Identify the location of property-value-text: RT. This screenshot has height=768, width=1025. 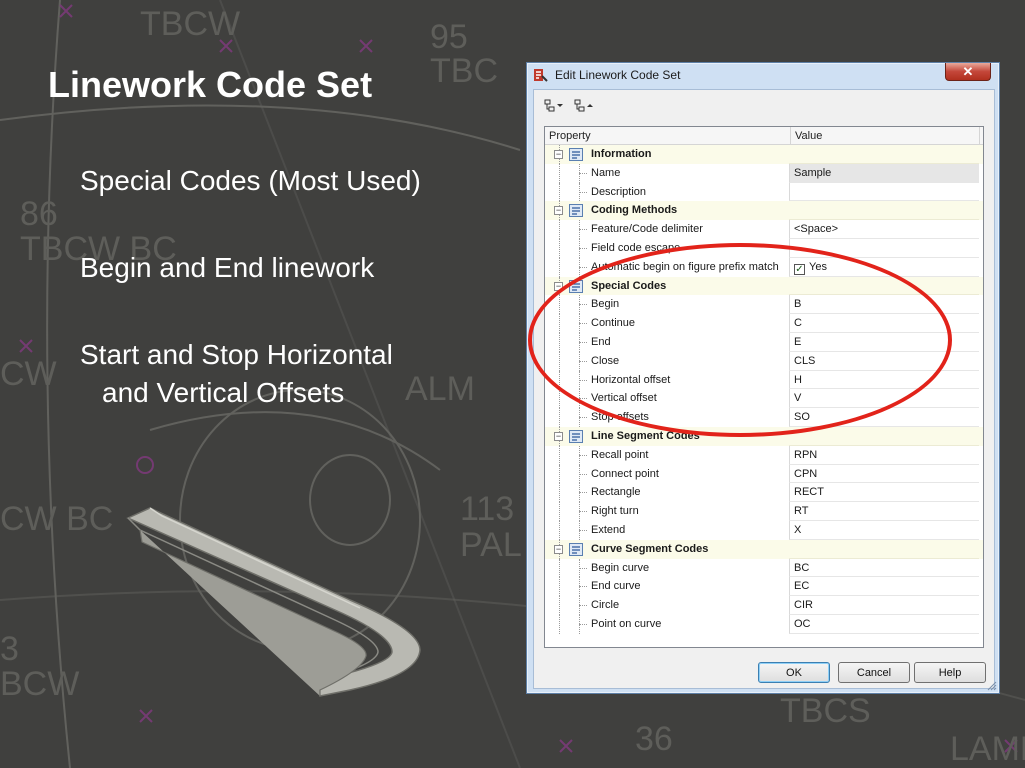
(801, 511).